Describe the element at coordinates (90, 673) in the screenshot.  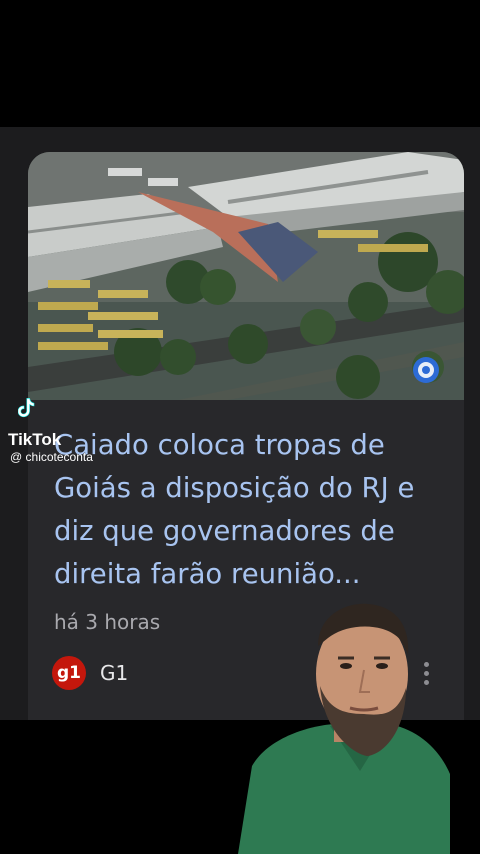
I see `source-row: g1 G1` at that location.